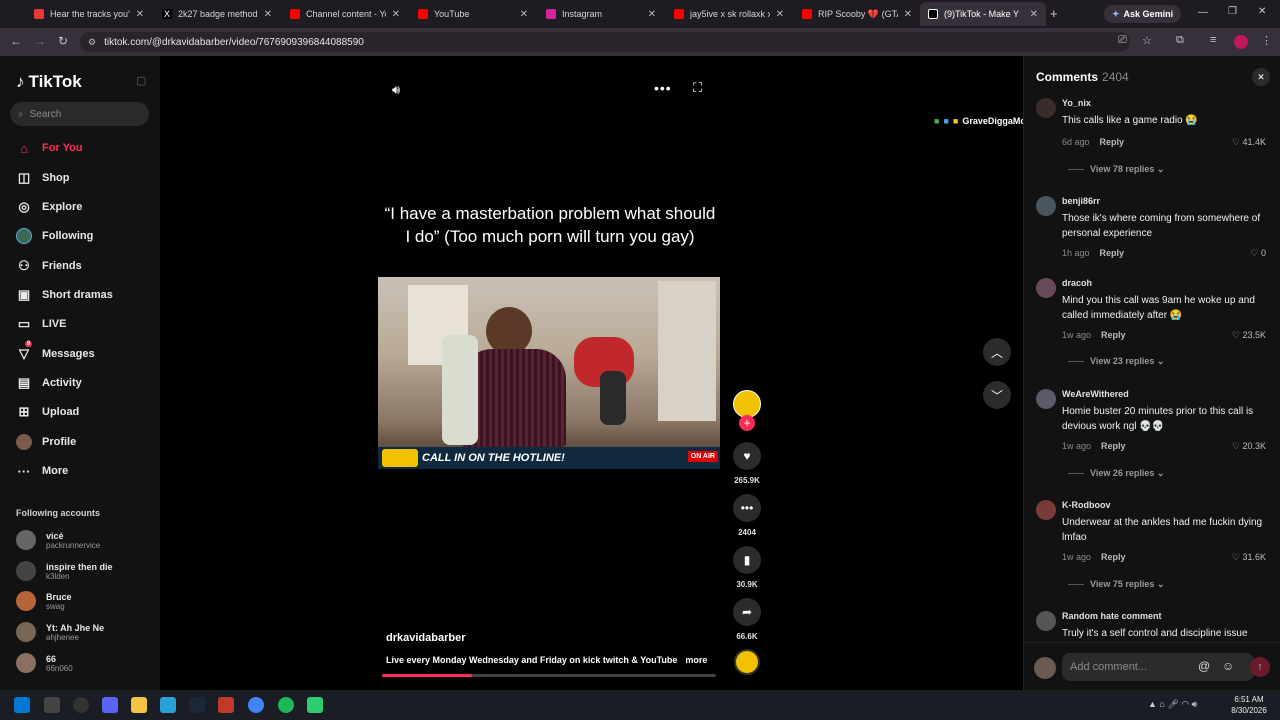 Image resolution: width=1280 pixels, height=720 pixels. What do you see at coordinates (42, 471) in the screenshot?
I see `nav-more: ··· More` at bounding box center [42, 471].